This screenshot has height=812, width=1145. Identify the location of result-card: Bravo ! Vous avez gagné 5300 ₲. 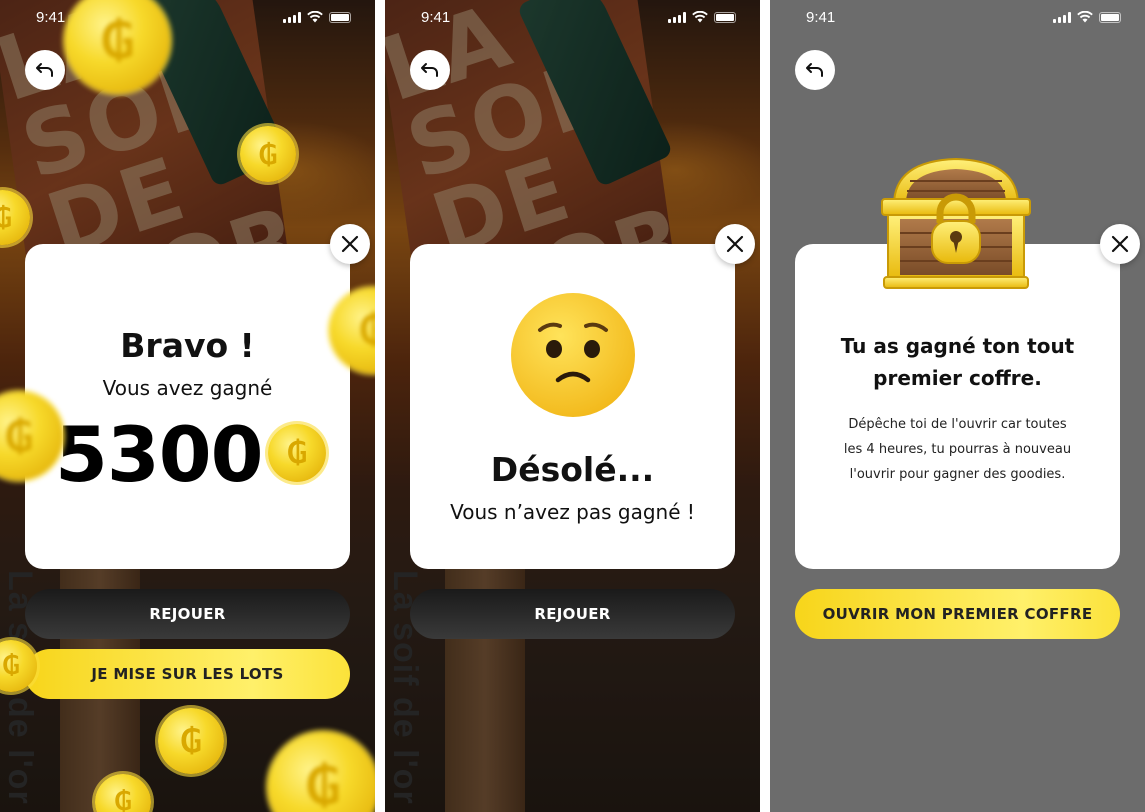
(187, 406).